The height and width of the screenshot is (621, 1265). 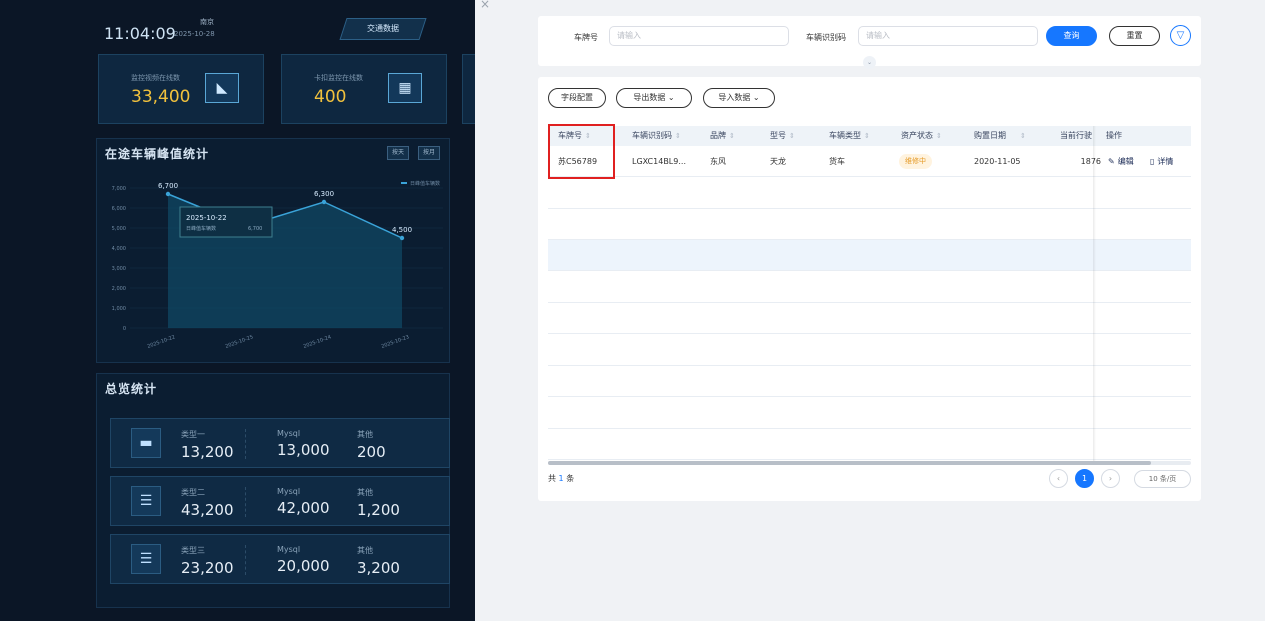 I want to click on kpi-label: 监控视频在线数, so click(x=155, y=78).